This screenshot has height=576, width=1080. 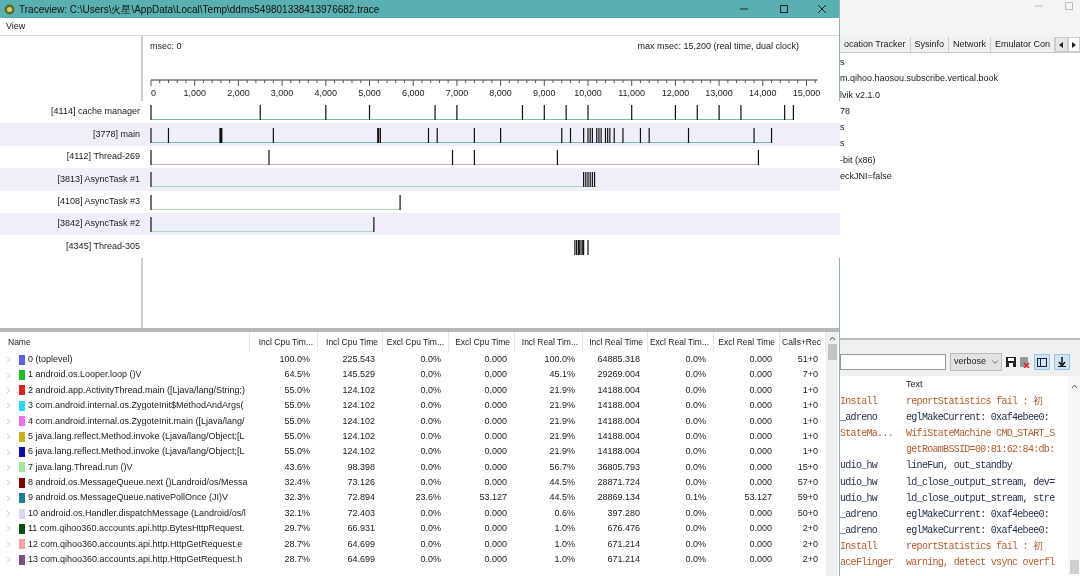 What do you see at coordinates (80, 467) in the screenshot?
I see `method-name: 7 java.lang.Thread.run ()V` at bounding box center [80, 467].